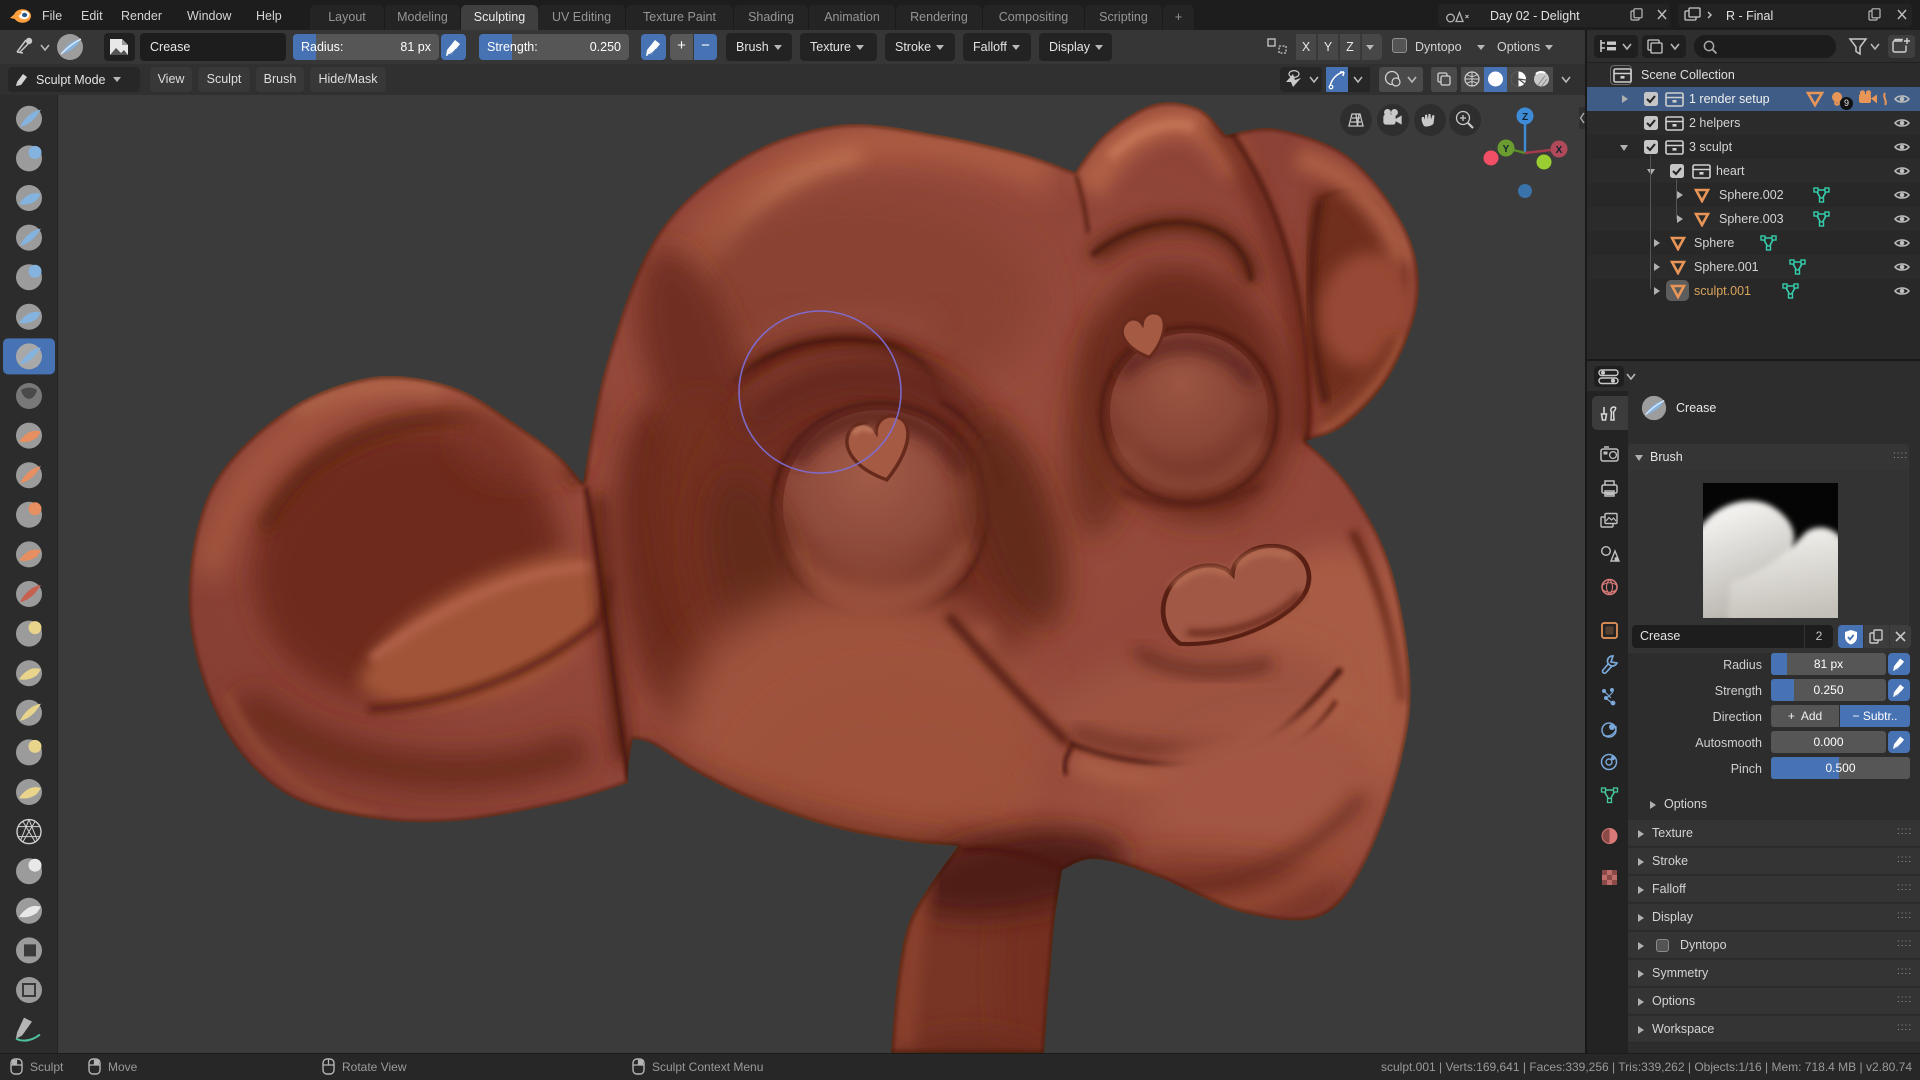  Describe the element at coordinates (1506, 149) in the screenshot. I see `svg-text: Y` at that location.